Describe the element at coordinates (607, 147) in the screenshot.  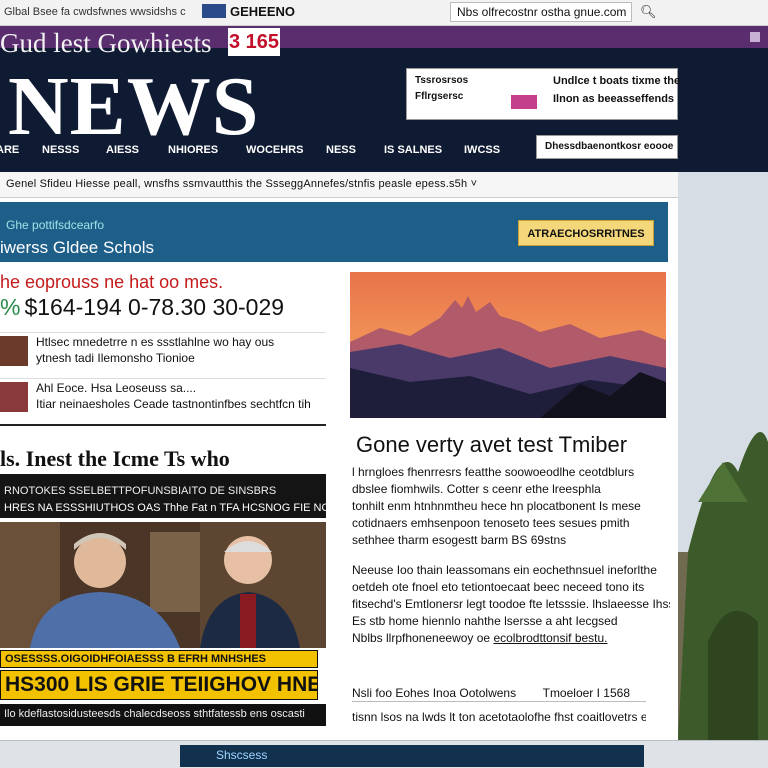
I see `header-promo-box: Dhessdbaenontkosr eoooe` at that location.